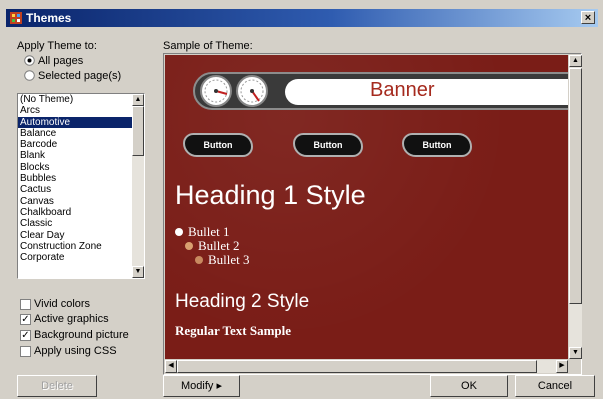  Describe the element at coordinates (219, 245) in the screenshot. I see `bullet-2-text: Bullet 2` at that location.